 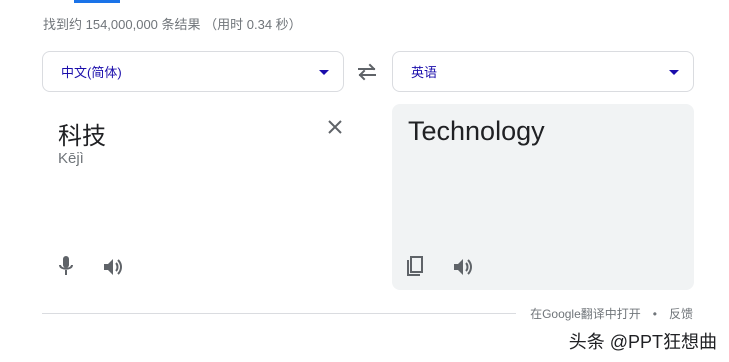 I want to click on source-language-label: 中文(简体), so click(x=91, y=72).